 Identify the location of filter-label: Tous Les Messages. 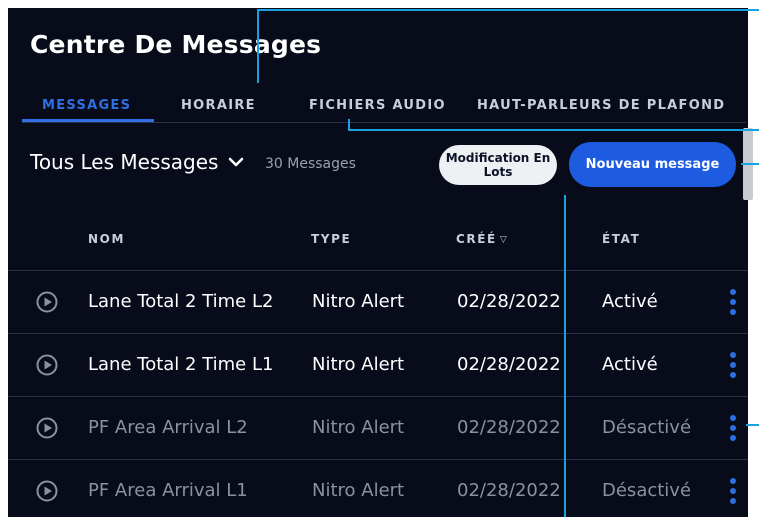
(124, 162).